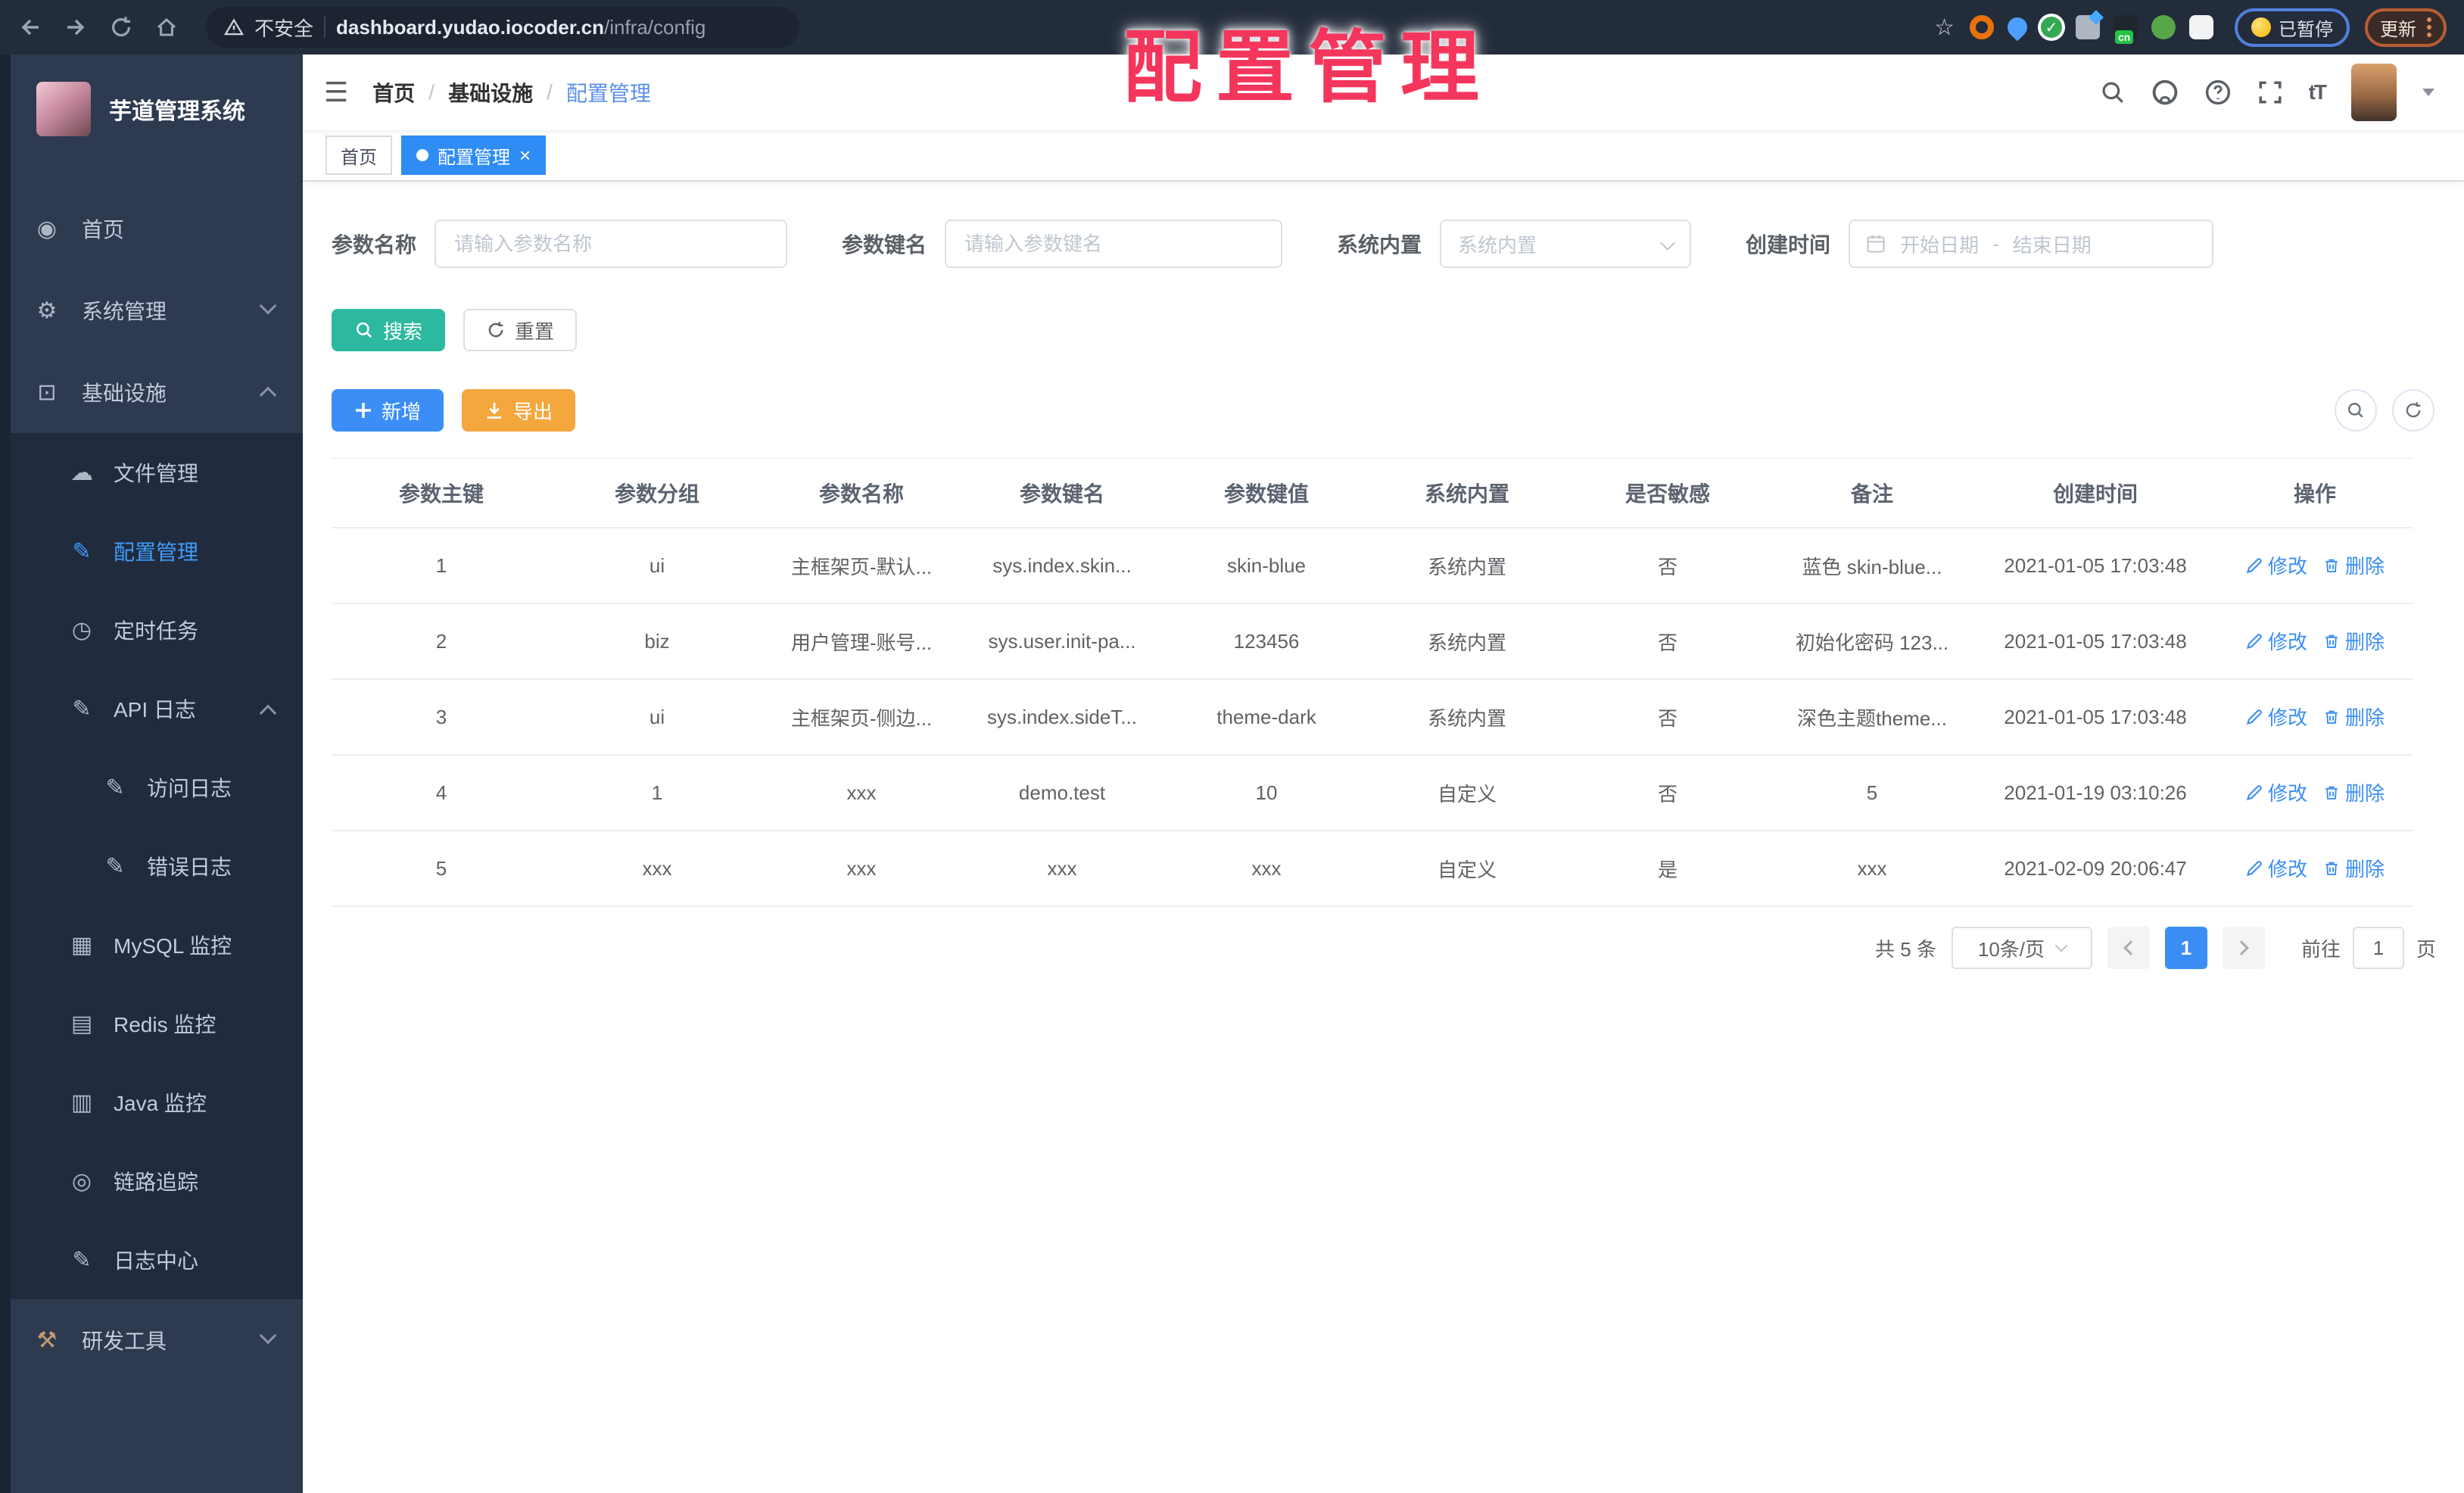 Image resolution: width=2464 pixels, height=1493 pixels. Describe the element at coordinates (2320, 949) in the screenshot. I see `goto-label: 前往` at that location.